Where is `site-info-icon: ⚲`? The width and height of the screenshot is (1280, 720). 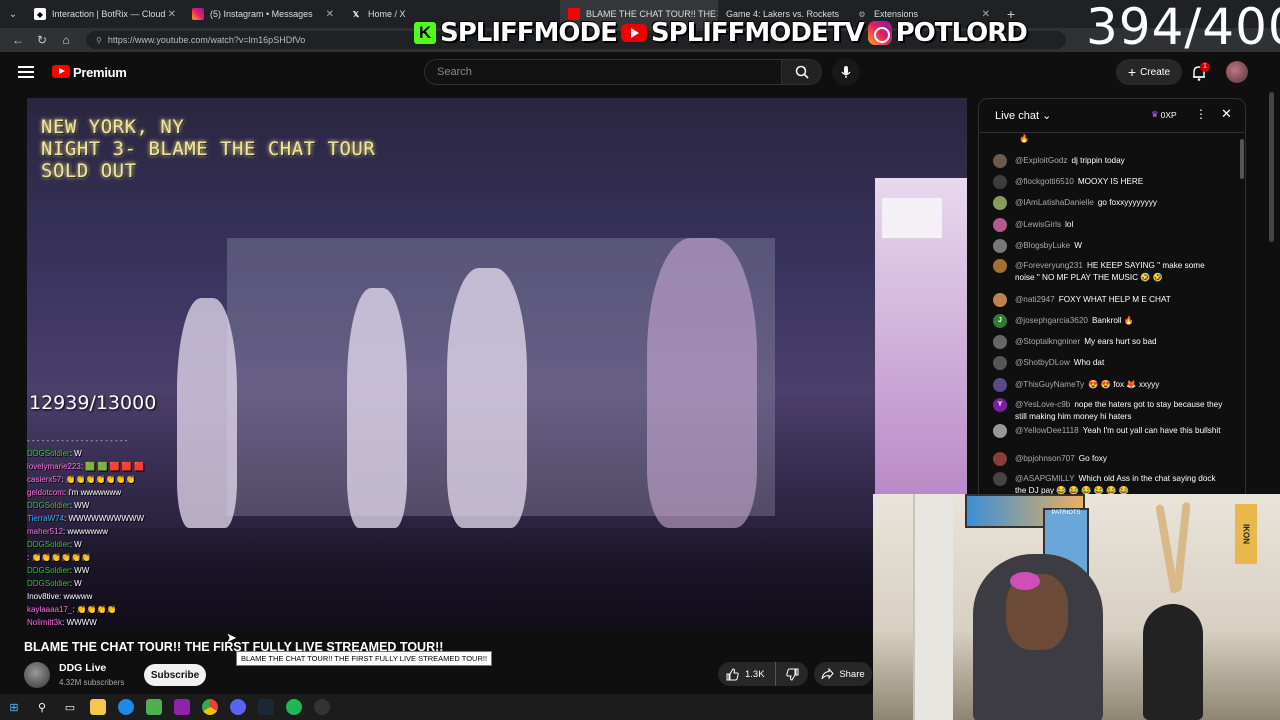 site-info-icon: ⚲ is located at coordinates (99, 40).